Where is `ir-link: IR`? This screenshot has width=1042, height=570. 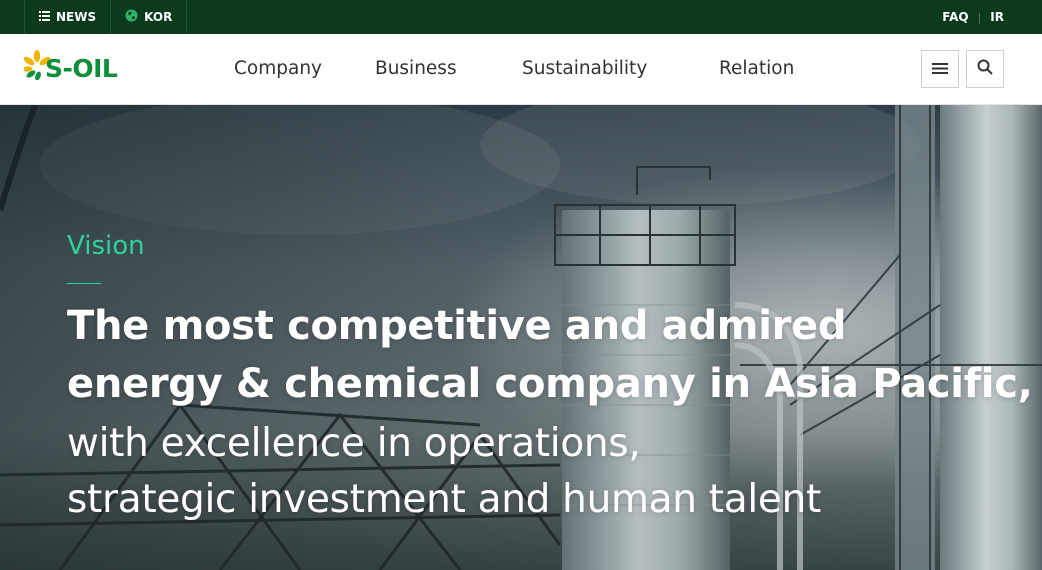 ir-link: IR is located at coordinates (997, 17).